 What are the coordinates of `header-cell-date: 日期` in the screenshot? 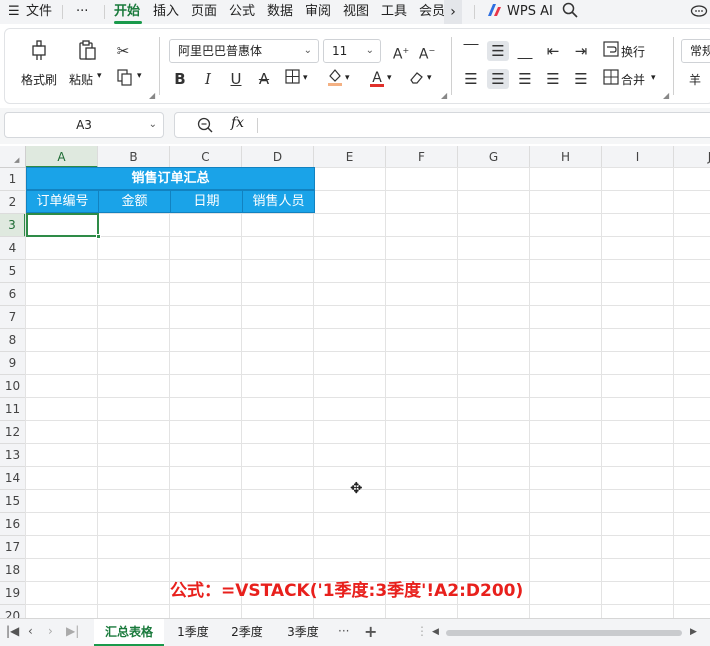 It's located at (206, 201).